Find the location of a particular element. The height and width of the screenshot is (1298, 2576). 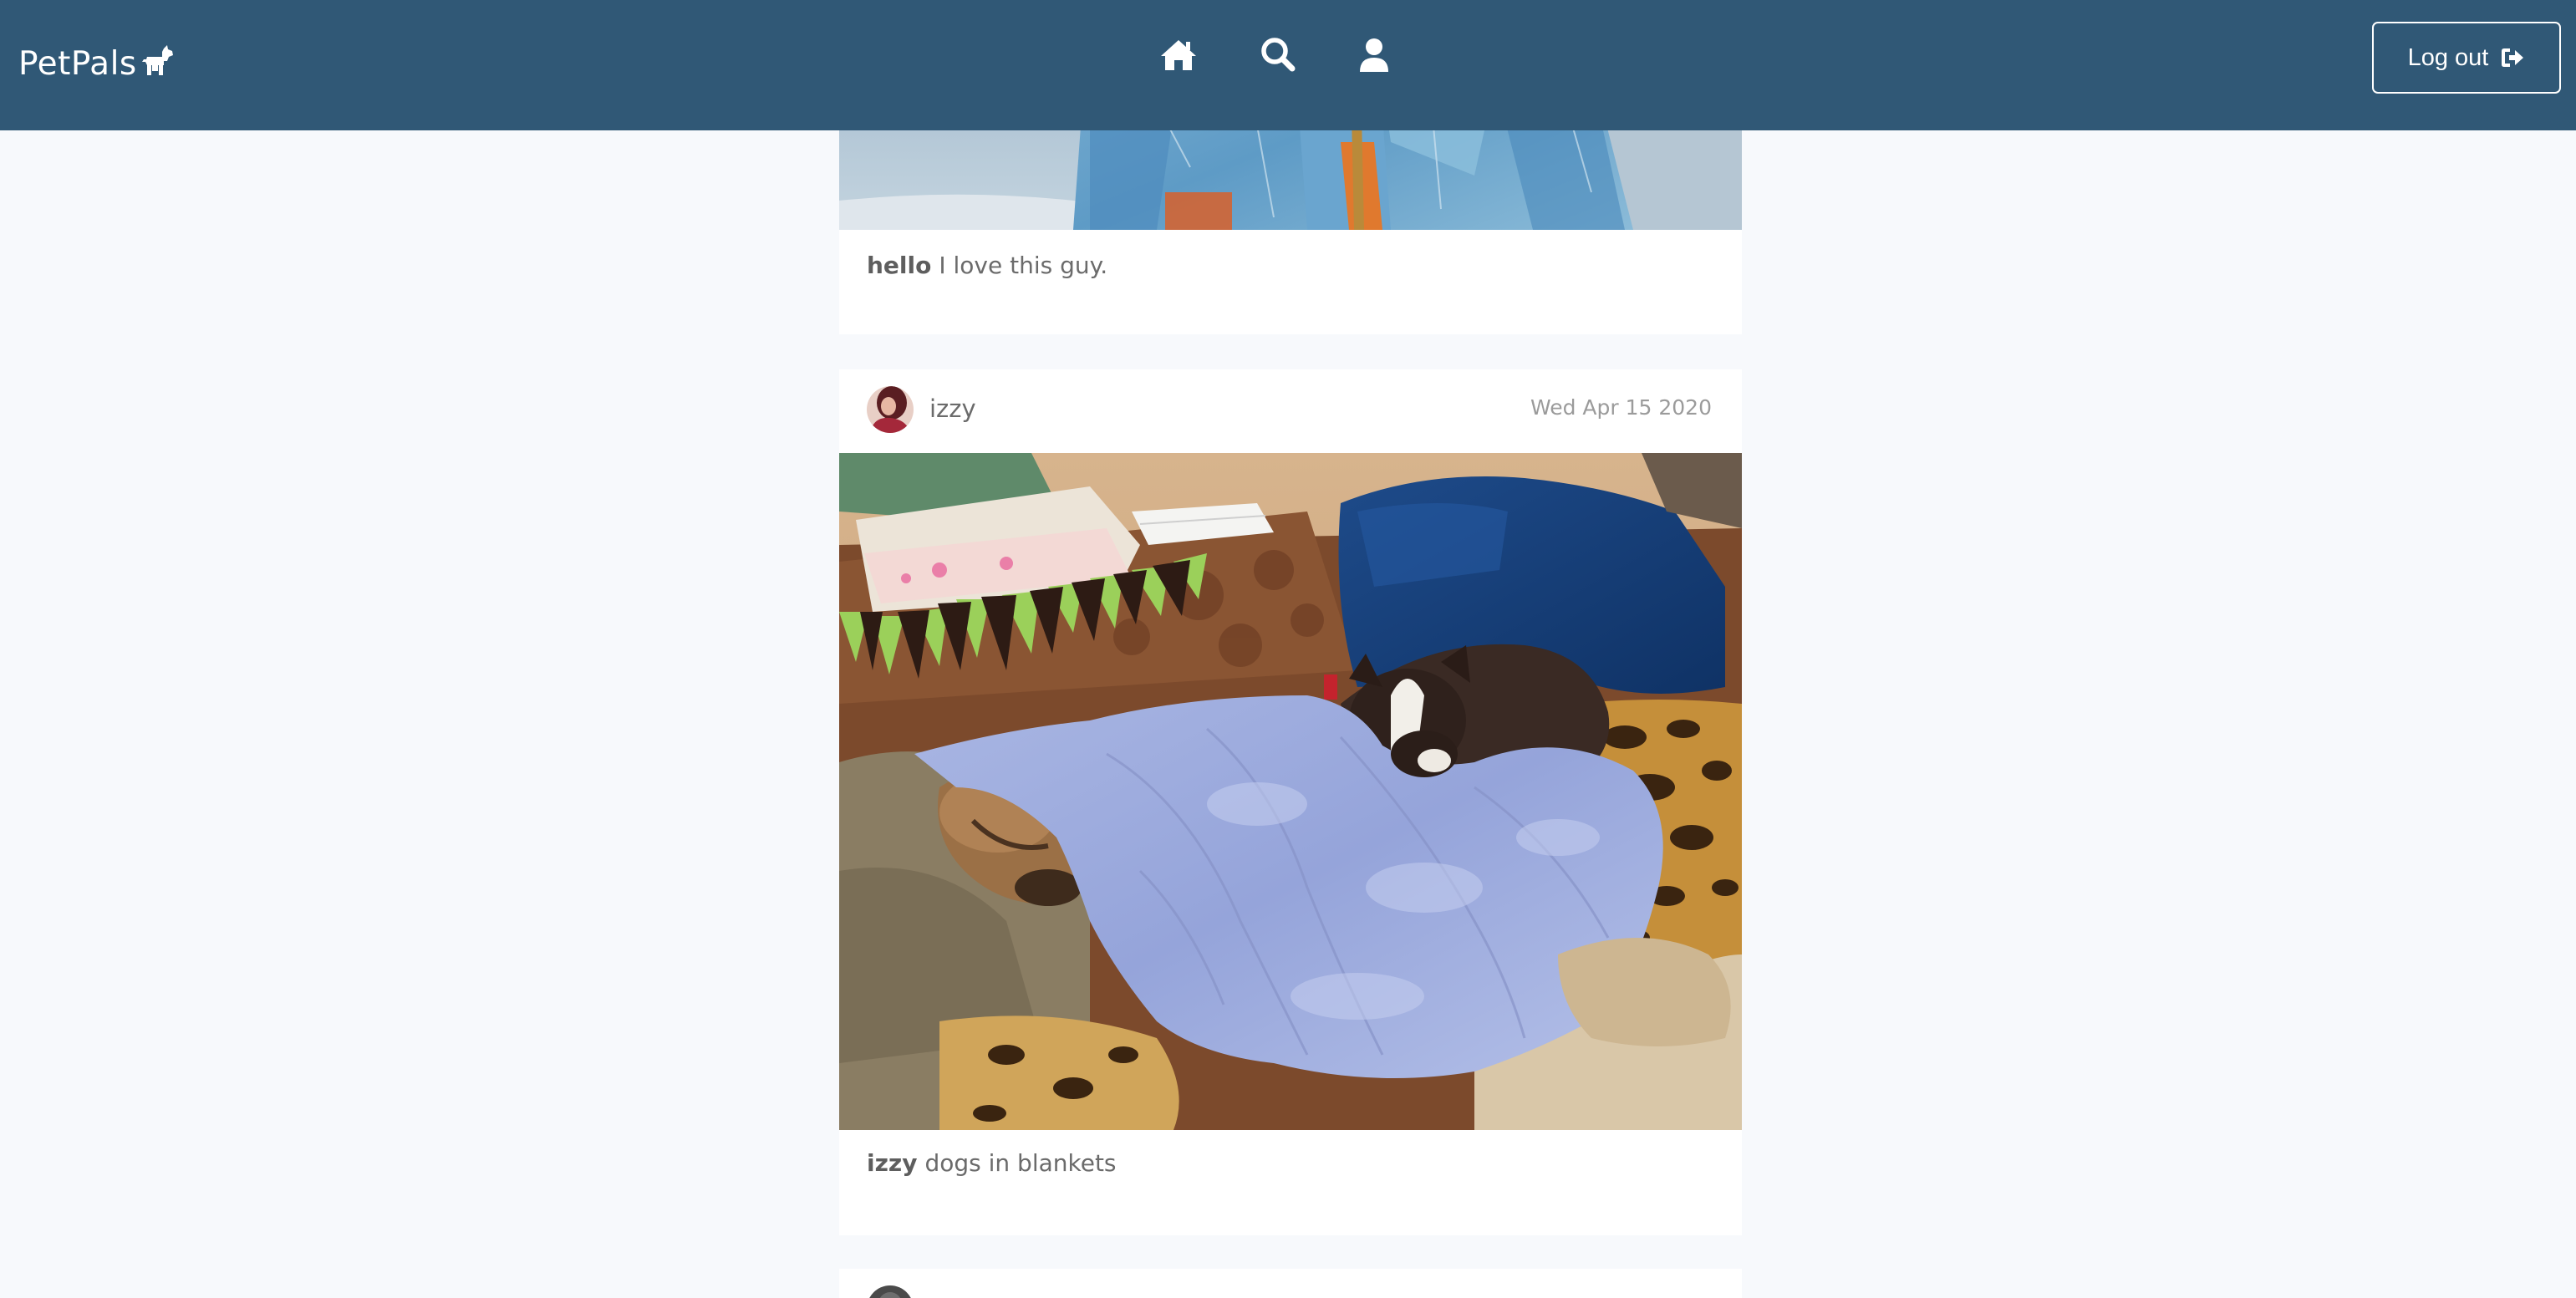

caption-username: izzy is located at coordinates (892, 1163).